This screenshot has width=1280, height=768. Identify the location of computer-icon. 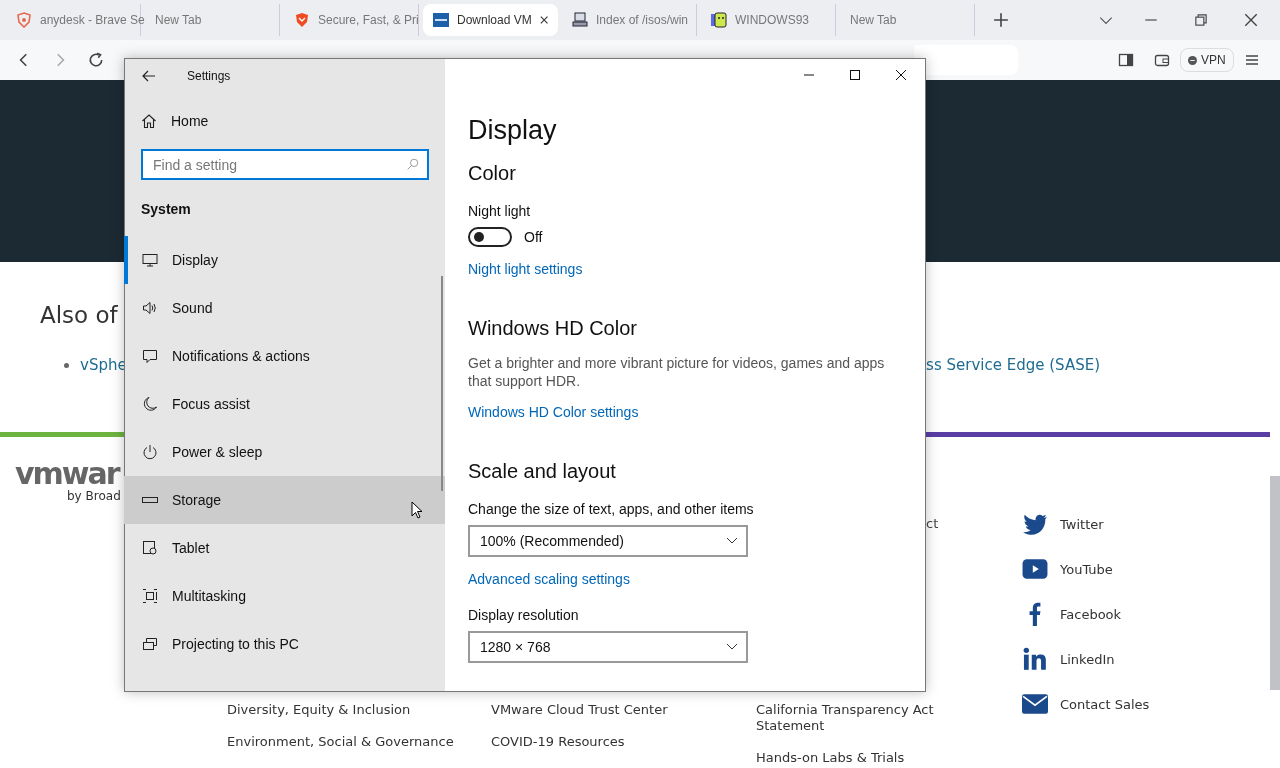
(580, 20).